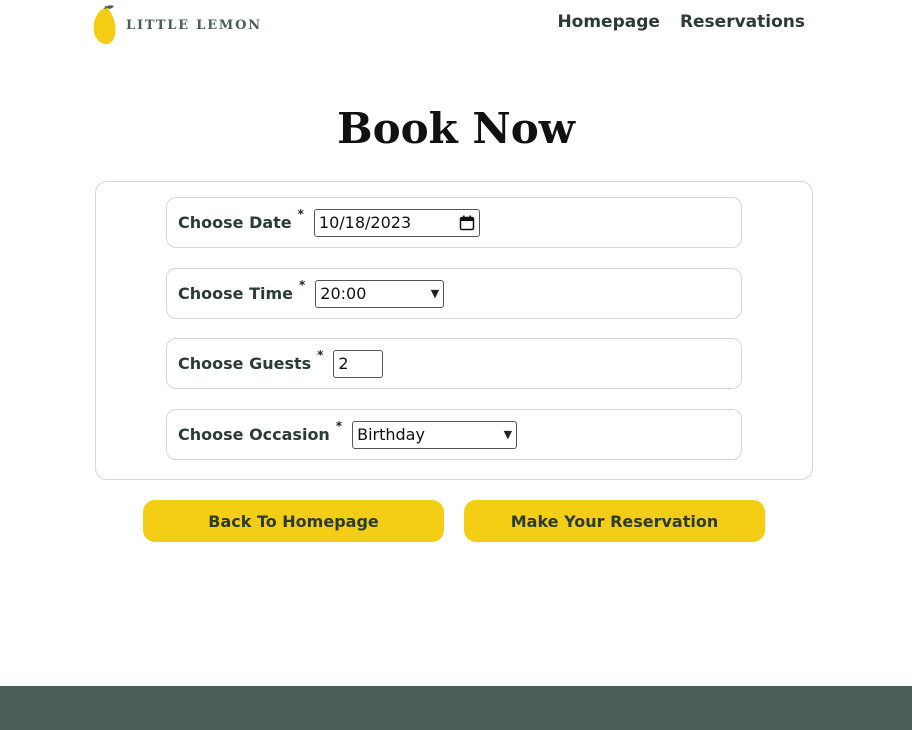 This screenshot has width=912, height=730. I want to click on time-field-row: Choose Time * 20:00 ▼, so click(454, 293).